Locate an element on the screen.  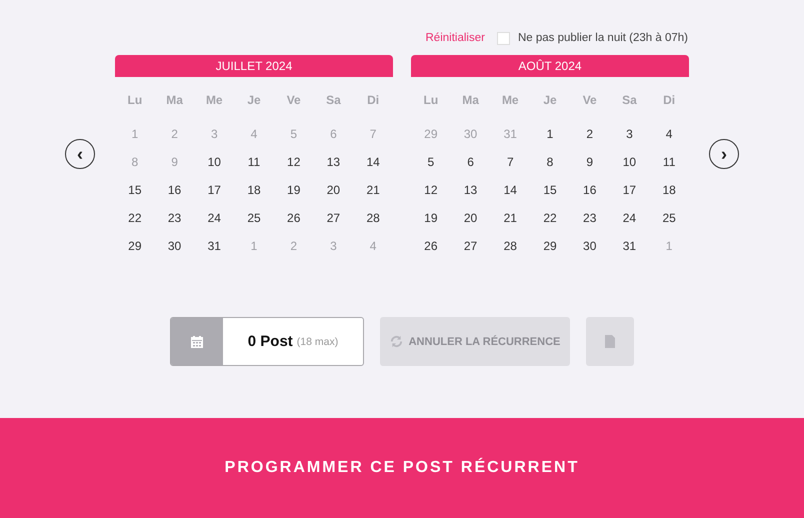
calendar-day: 9 is located at coordinates (590, 162).